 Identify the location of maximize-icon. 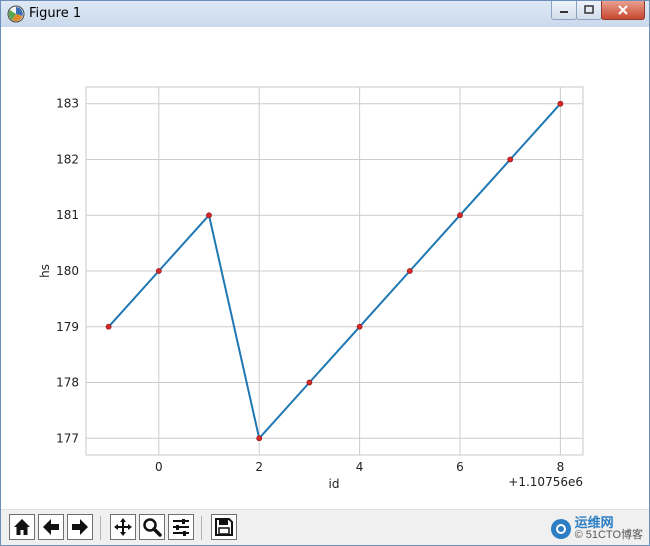
(589, 9).